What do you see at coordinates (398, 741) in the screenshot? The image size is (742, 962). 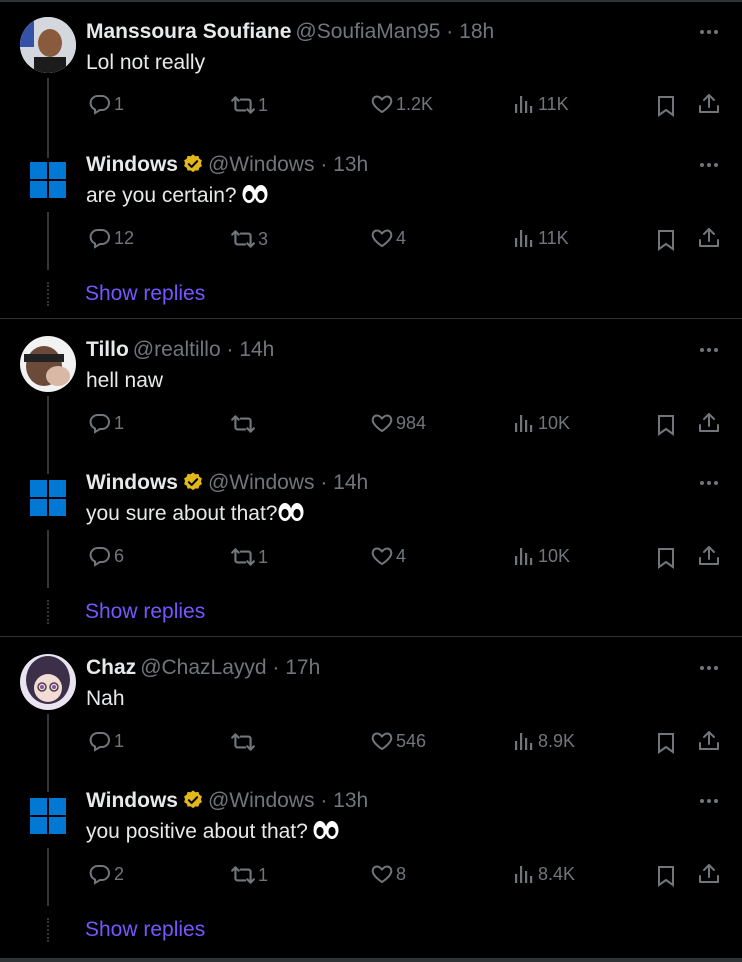 I see `like-button: 546` at bounding box center [398, 741].